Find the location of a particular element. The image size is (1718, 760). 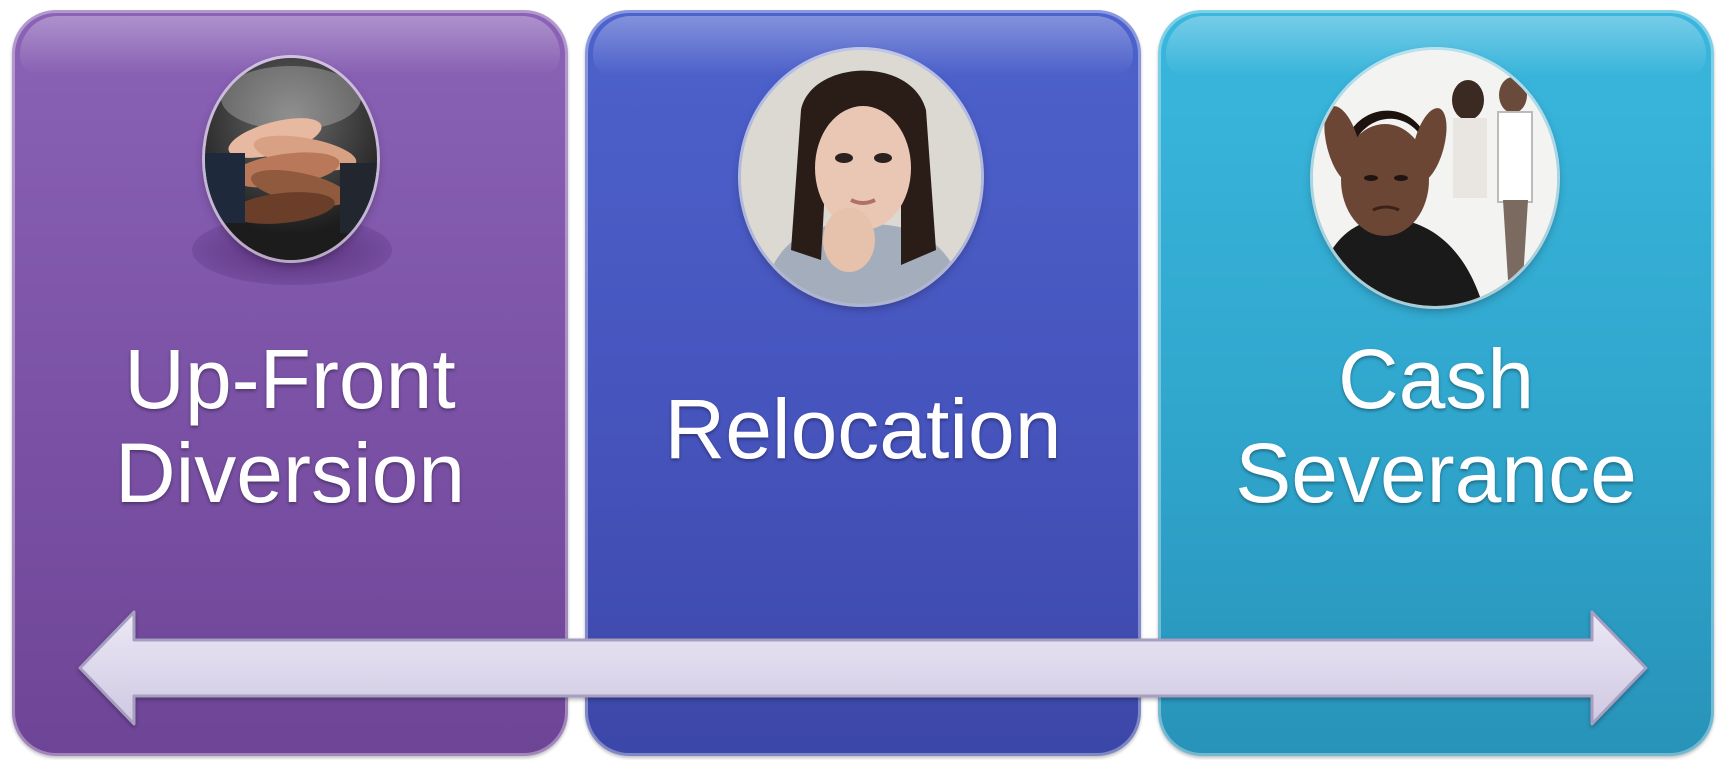

stacked-hands-photo is located at coordinates (291, 159).